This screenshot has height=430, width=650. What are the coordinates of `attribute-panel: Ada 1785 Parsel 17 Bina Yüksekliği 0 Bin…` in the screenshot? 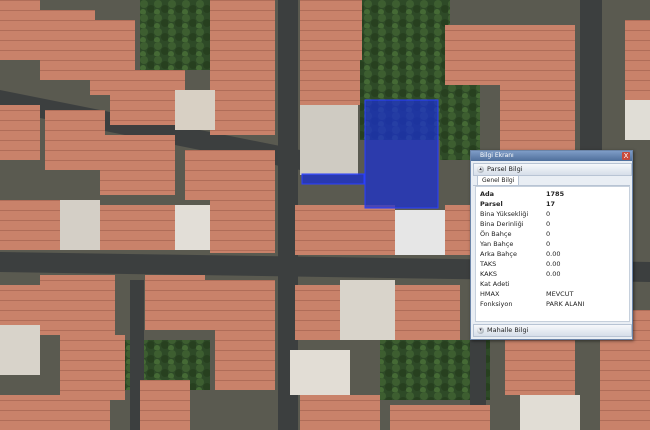 It's located at (552, 254).